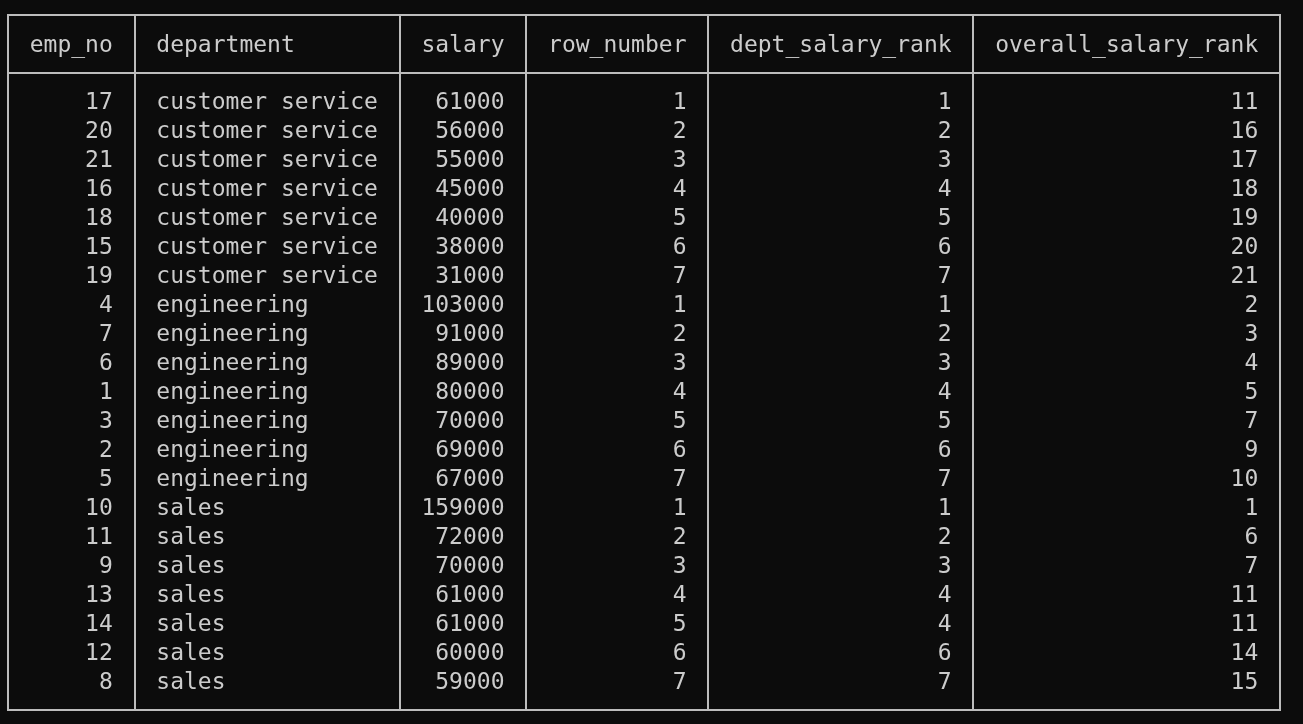  Describe the element at coordinates (463, 507) in the screenshot. I see `table-cell: 159000` at that location.